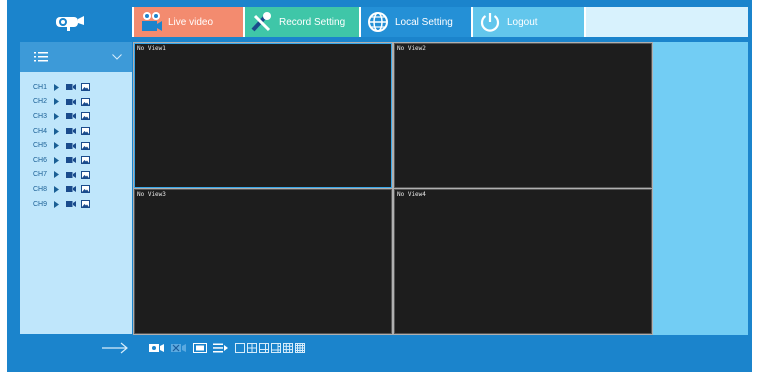 The image size is (758, 372). I want to click on channel-label: CH5, so click(39, 146).